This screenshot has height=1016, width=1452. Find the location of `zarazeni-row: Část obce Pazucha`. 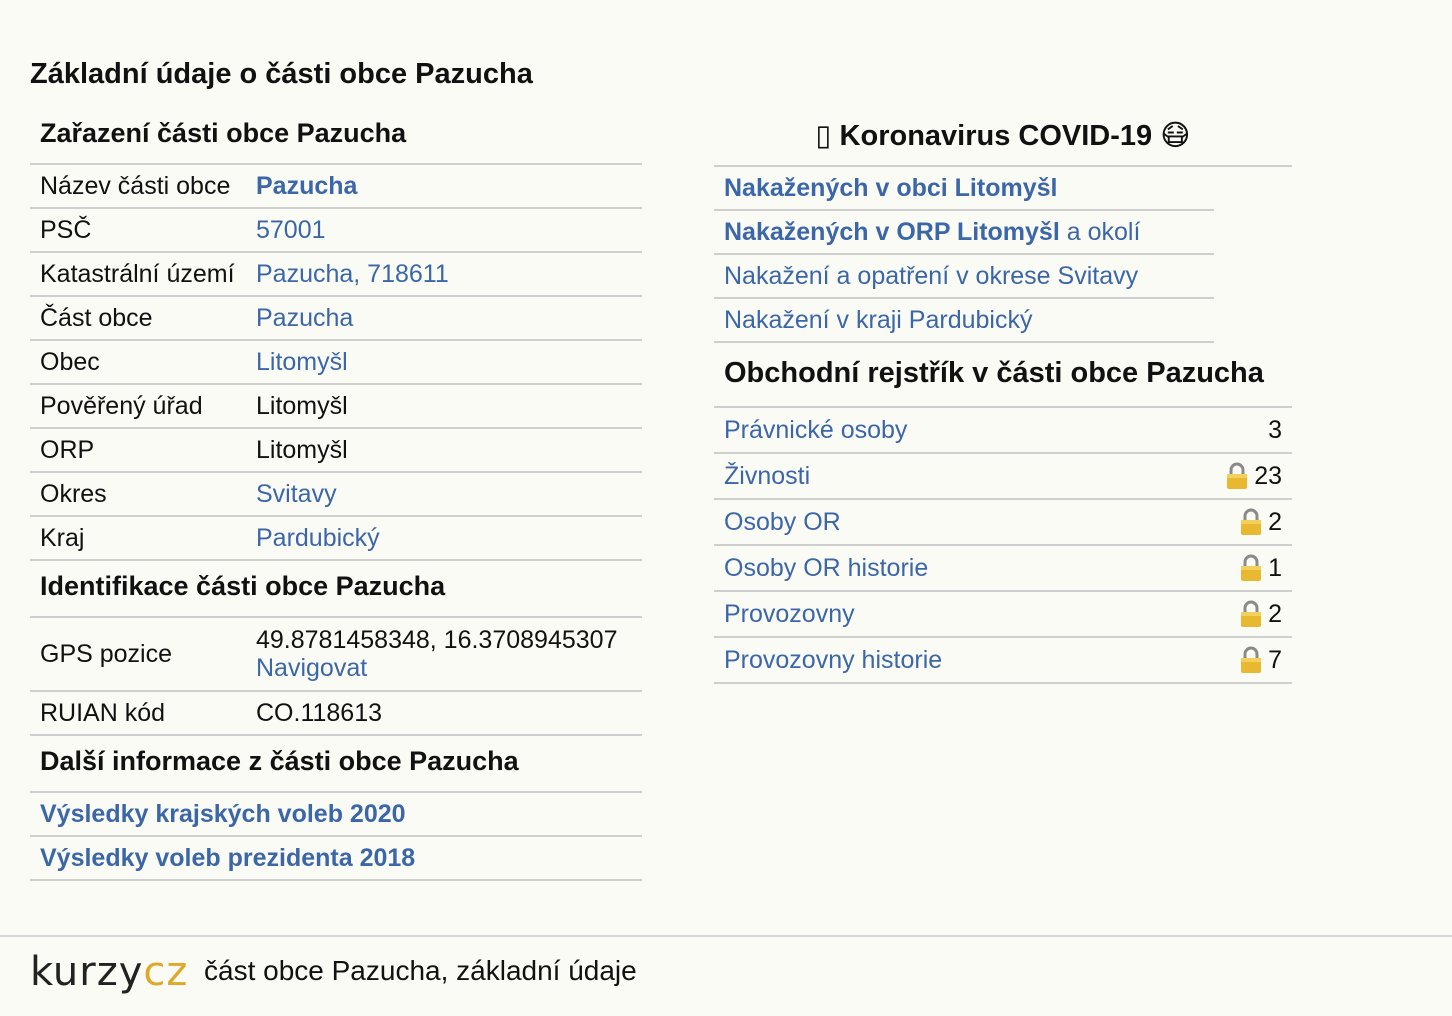

zarazeni-row: Část obce Pazucha is located at coordinates (336, 319).